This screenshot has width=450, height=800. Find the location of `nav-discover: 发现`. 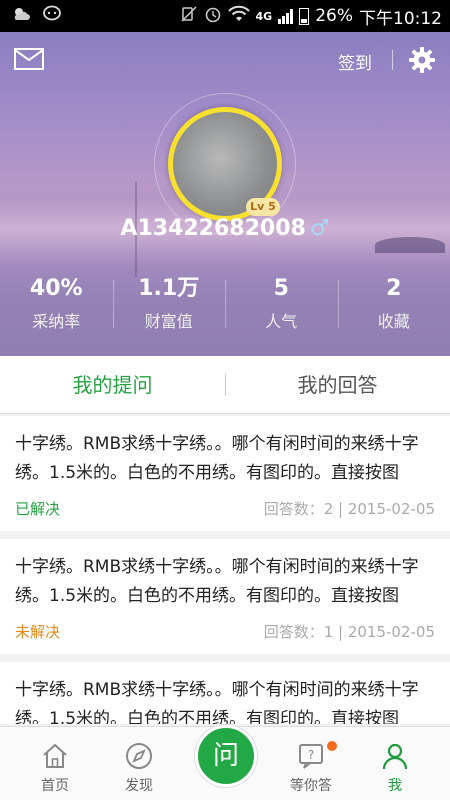

nav-discover: 发现 is located at coordinates (139, 768).